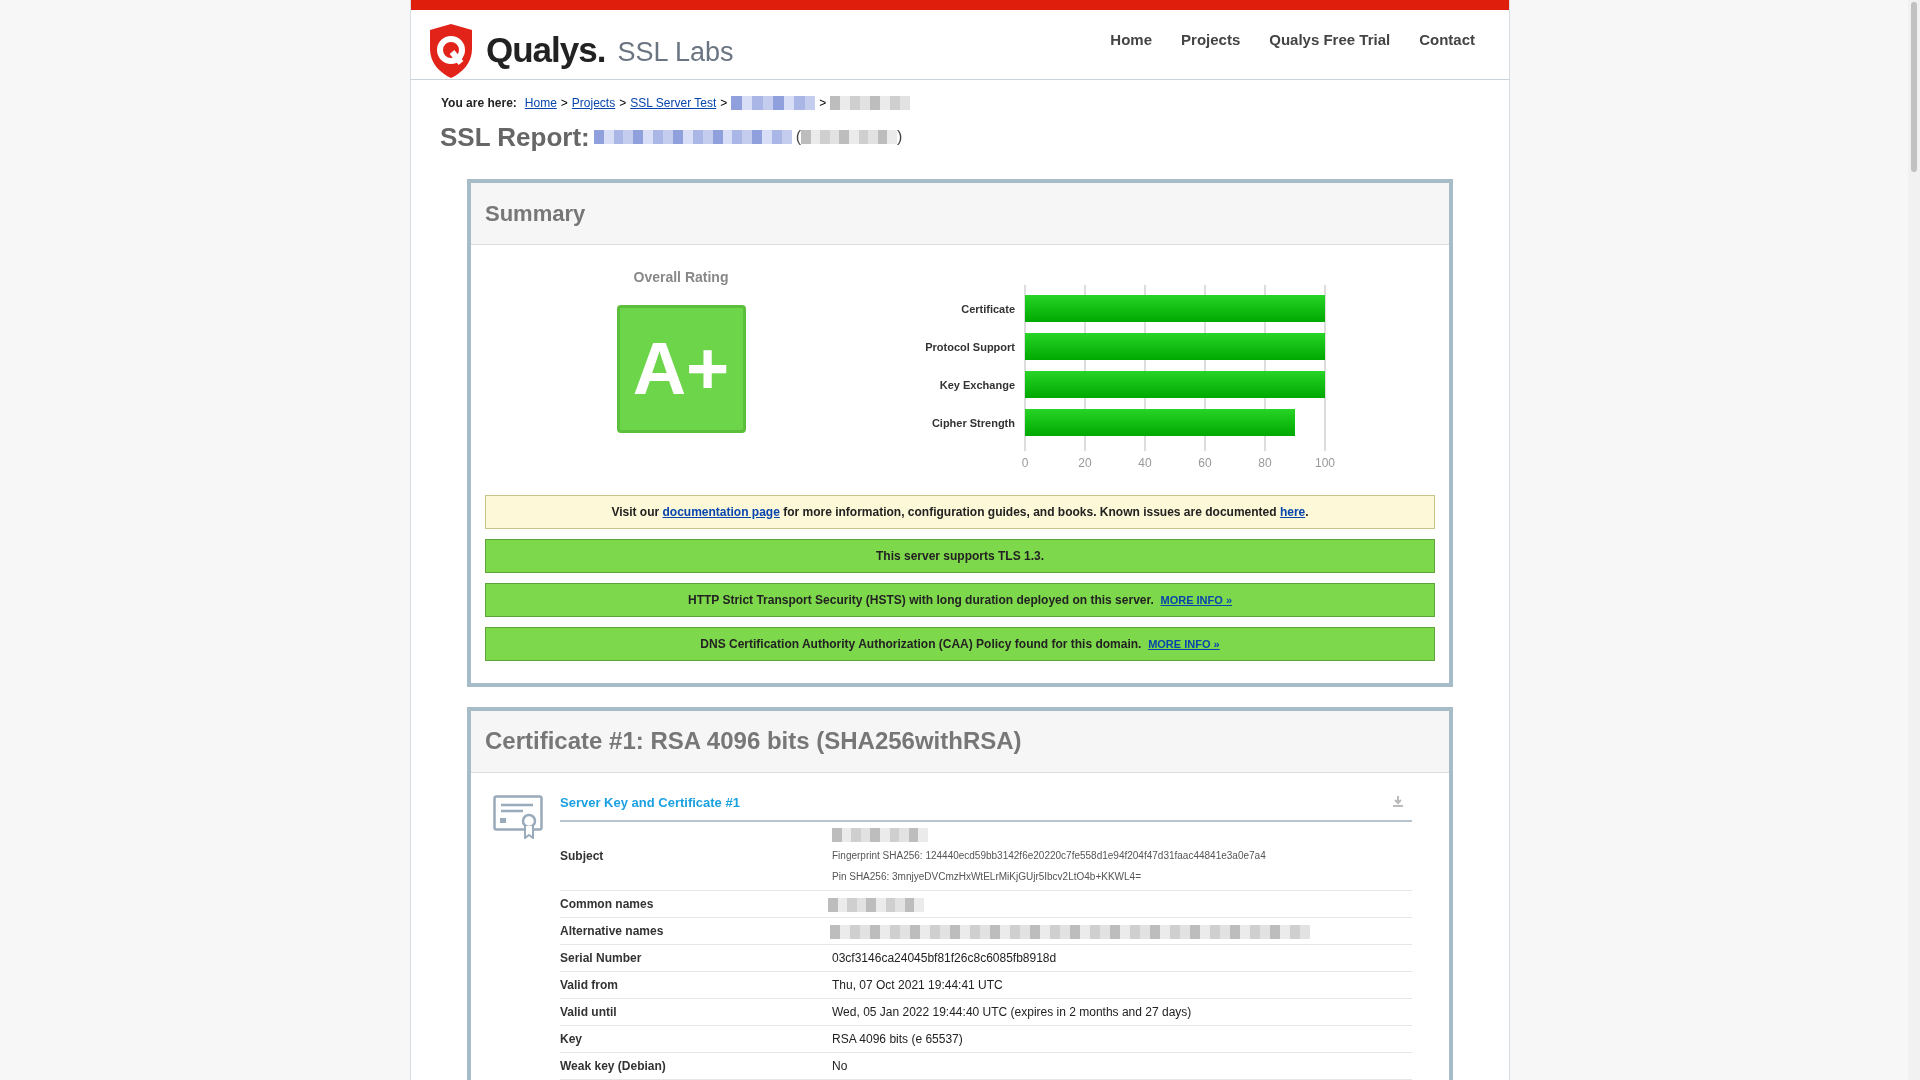 This screenshot has height=1080, width=1920. What do you see at coordinates (987, 877) in the screenshot?
I see `subject-detail: Pin SHA256: 3mnjyeDVCmzHxWtELrMiKjGUjr5Ibcv2LtO4b+KKWL4=` at bounding box center [987, 877].